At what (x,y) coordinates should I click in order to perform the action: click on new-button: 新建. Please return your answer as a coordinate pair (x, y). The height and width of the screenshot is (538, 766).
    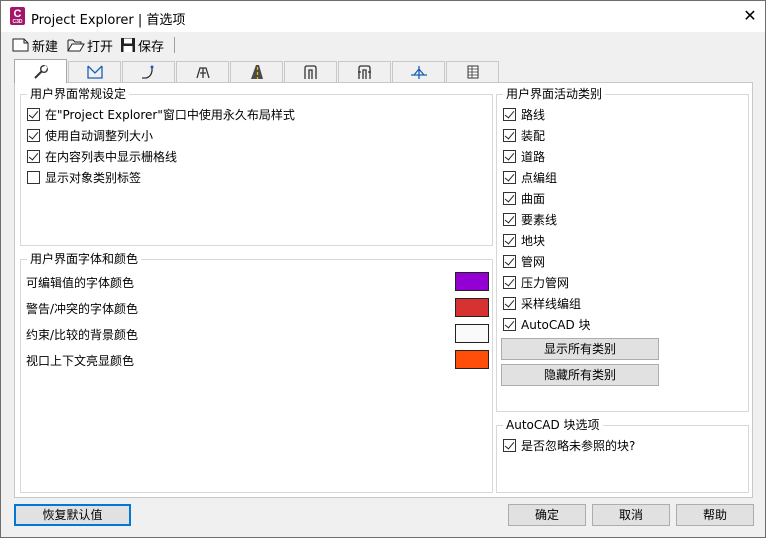
    Looking at the image, I should click on (35, 45).